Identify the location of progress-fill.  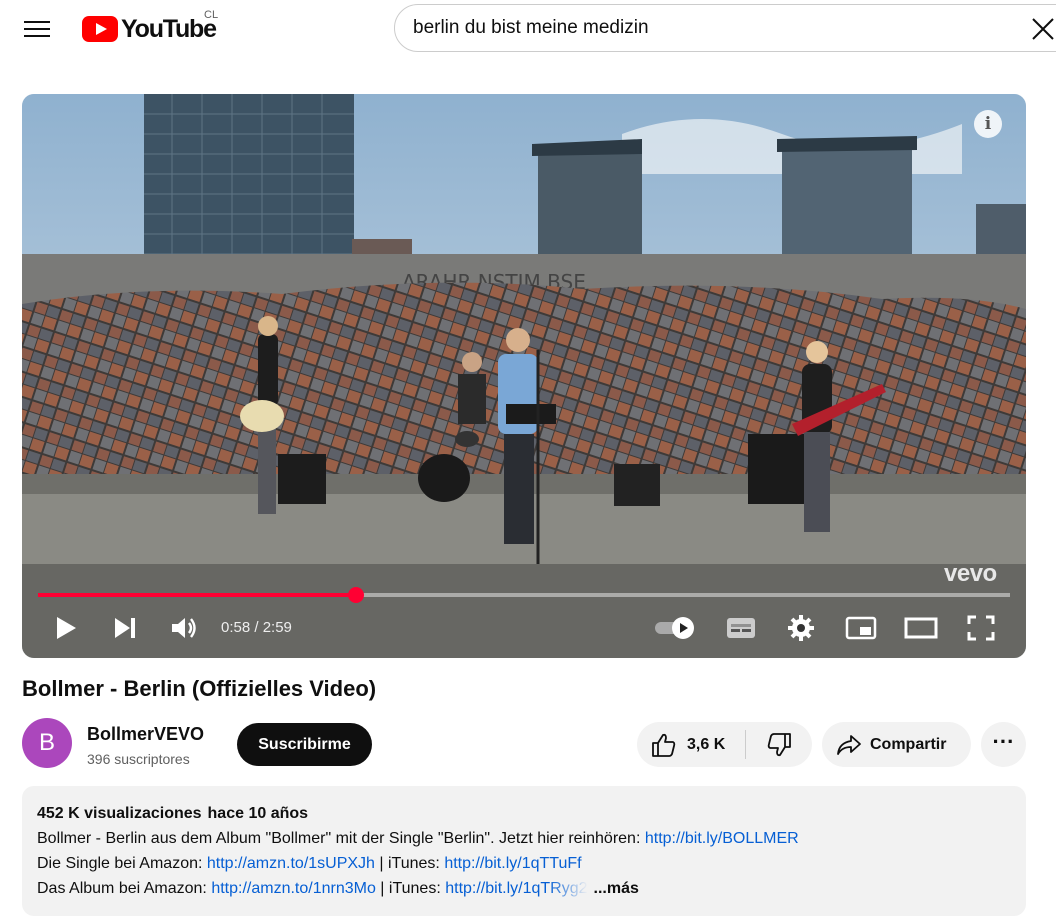
(197, 595).